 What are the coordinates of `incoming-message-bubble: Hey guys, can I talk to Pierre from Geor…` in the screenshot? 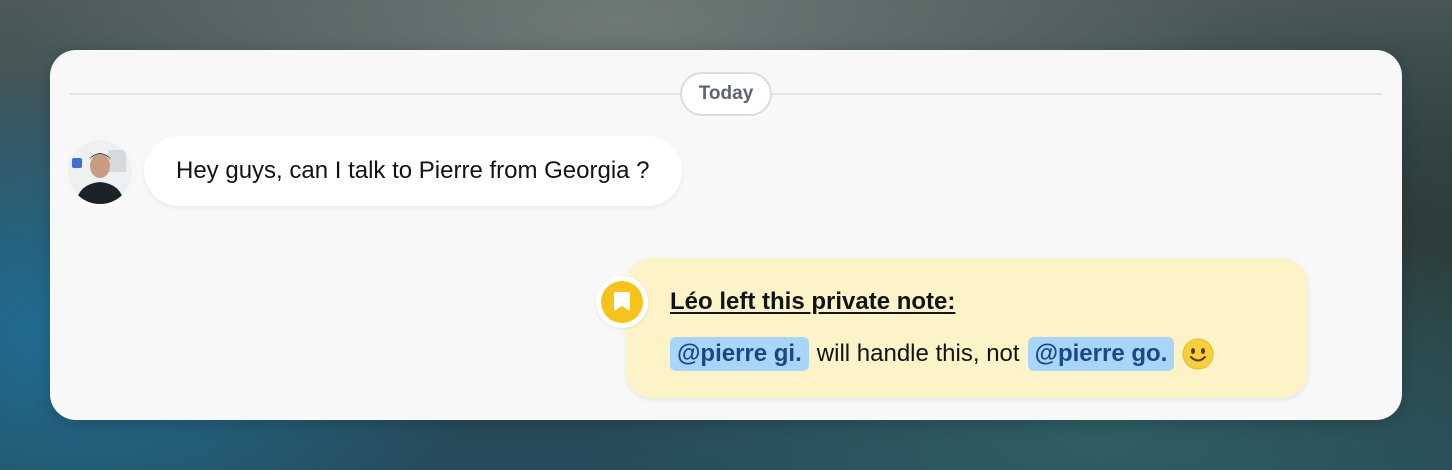 It's located at (413, 171).